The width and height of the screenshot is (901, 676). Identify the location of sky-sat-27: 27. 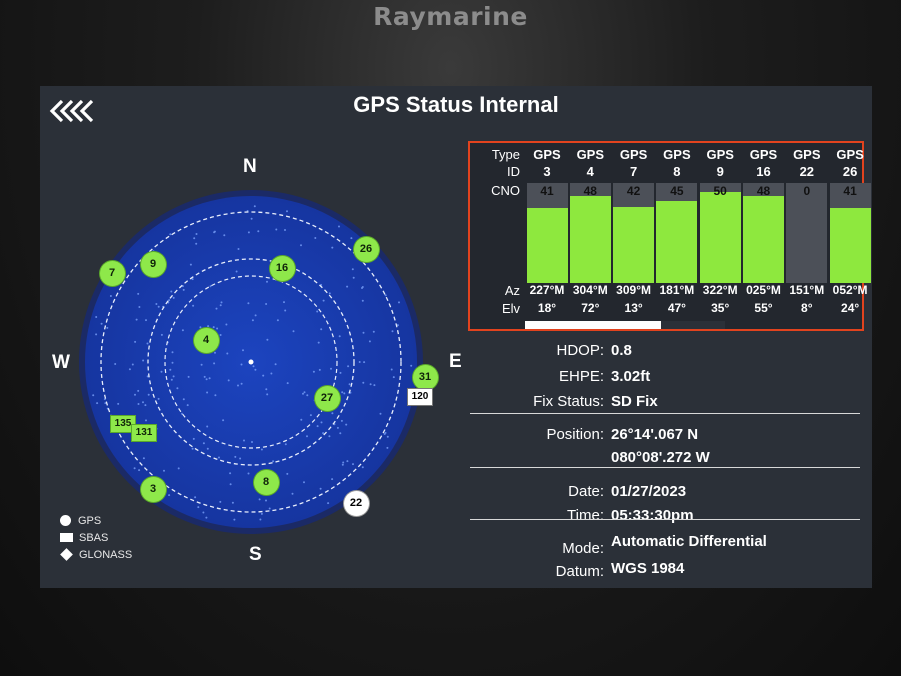
(327, 398).